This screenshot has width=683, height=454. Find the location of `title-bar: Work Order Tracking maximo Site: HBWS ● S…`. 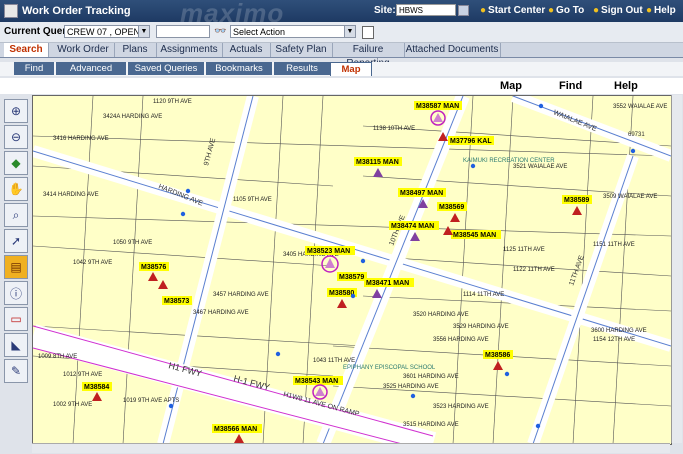

title-bar: Work Order Tracking maximo Site: HBWS ● S… is located at coordinates (341, 14).